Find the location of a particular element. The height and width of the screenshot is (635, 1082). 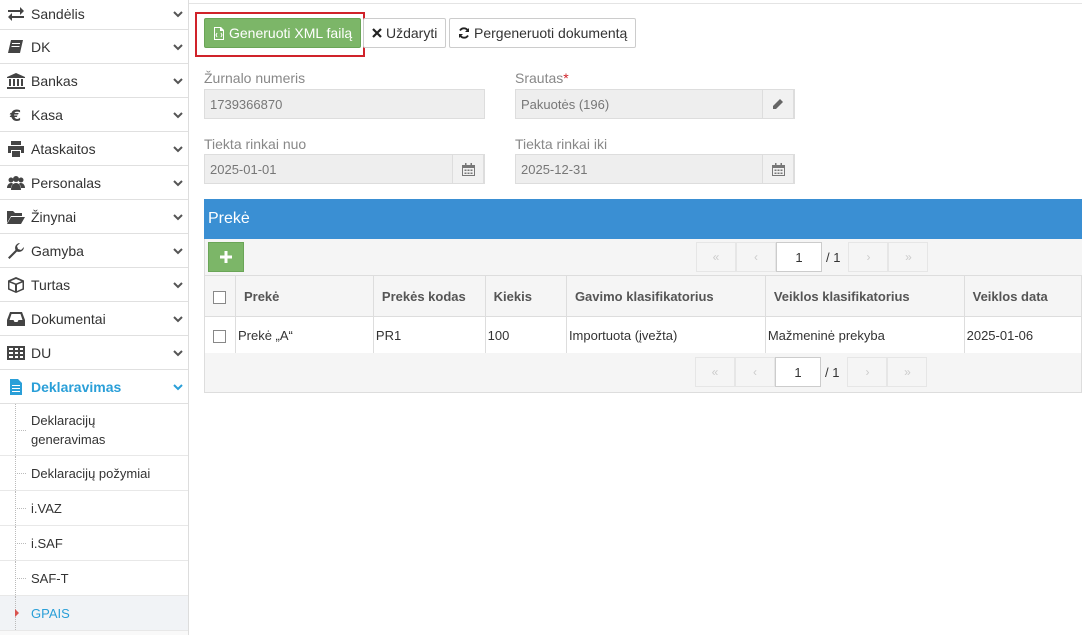

supplied-from-value: 2025-01-01 is located at coordinates (243, 169).